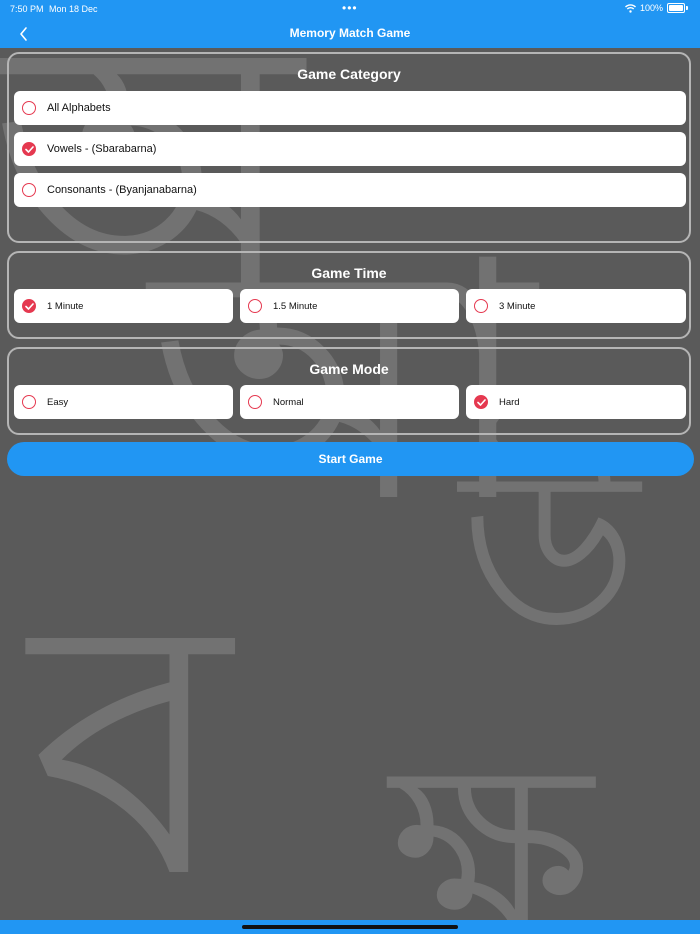 This screenshot has height=934, width=700. I want to click on option-label: Hard, so click(509, 402).